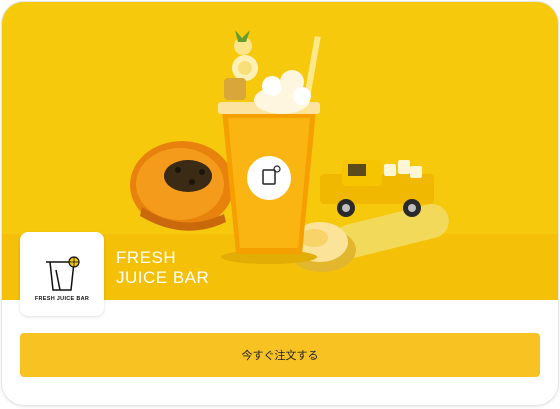  What do you see at coordinates (163, 277) in the screenshot?
I see `brand-name-line2: JUICE BAR` at bounding box center [163, 277].